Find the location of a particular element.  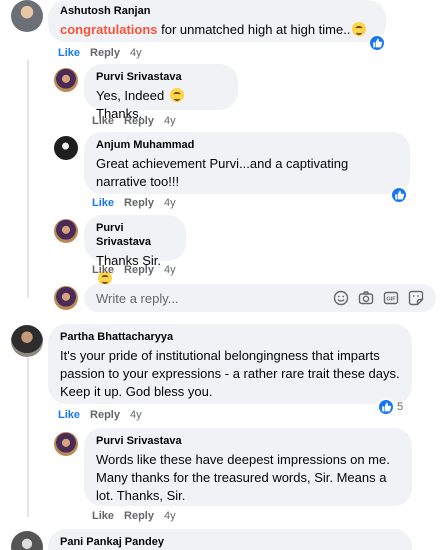

gif-icon: GIF is located at coordinates (391, 298).